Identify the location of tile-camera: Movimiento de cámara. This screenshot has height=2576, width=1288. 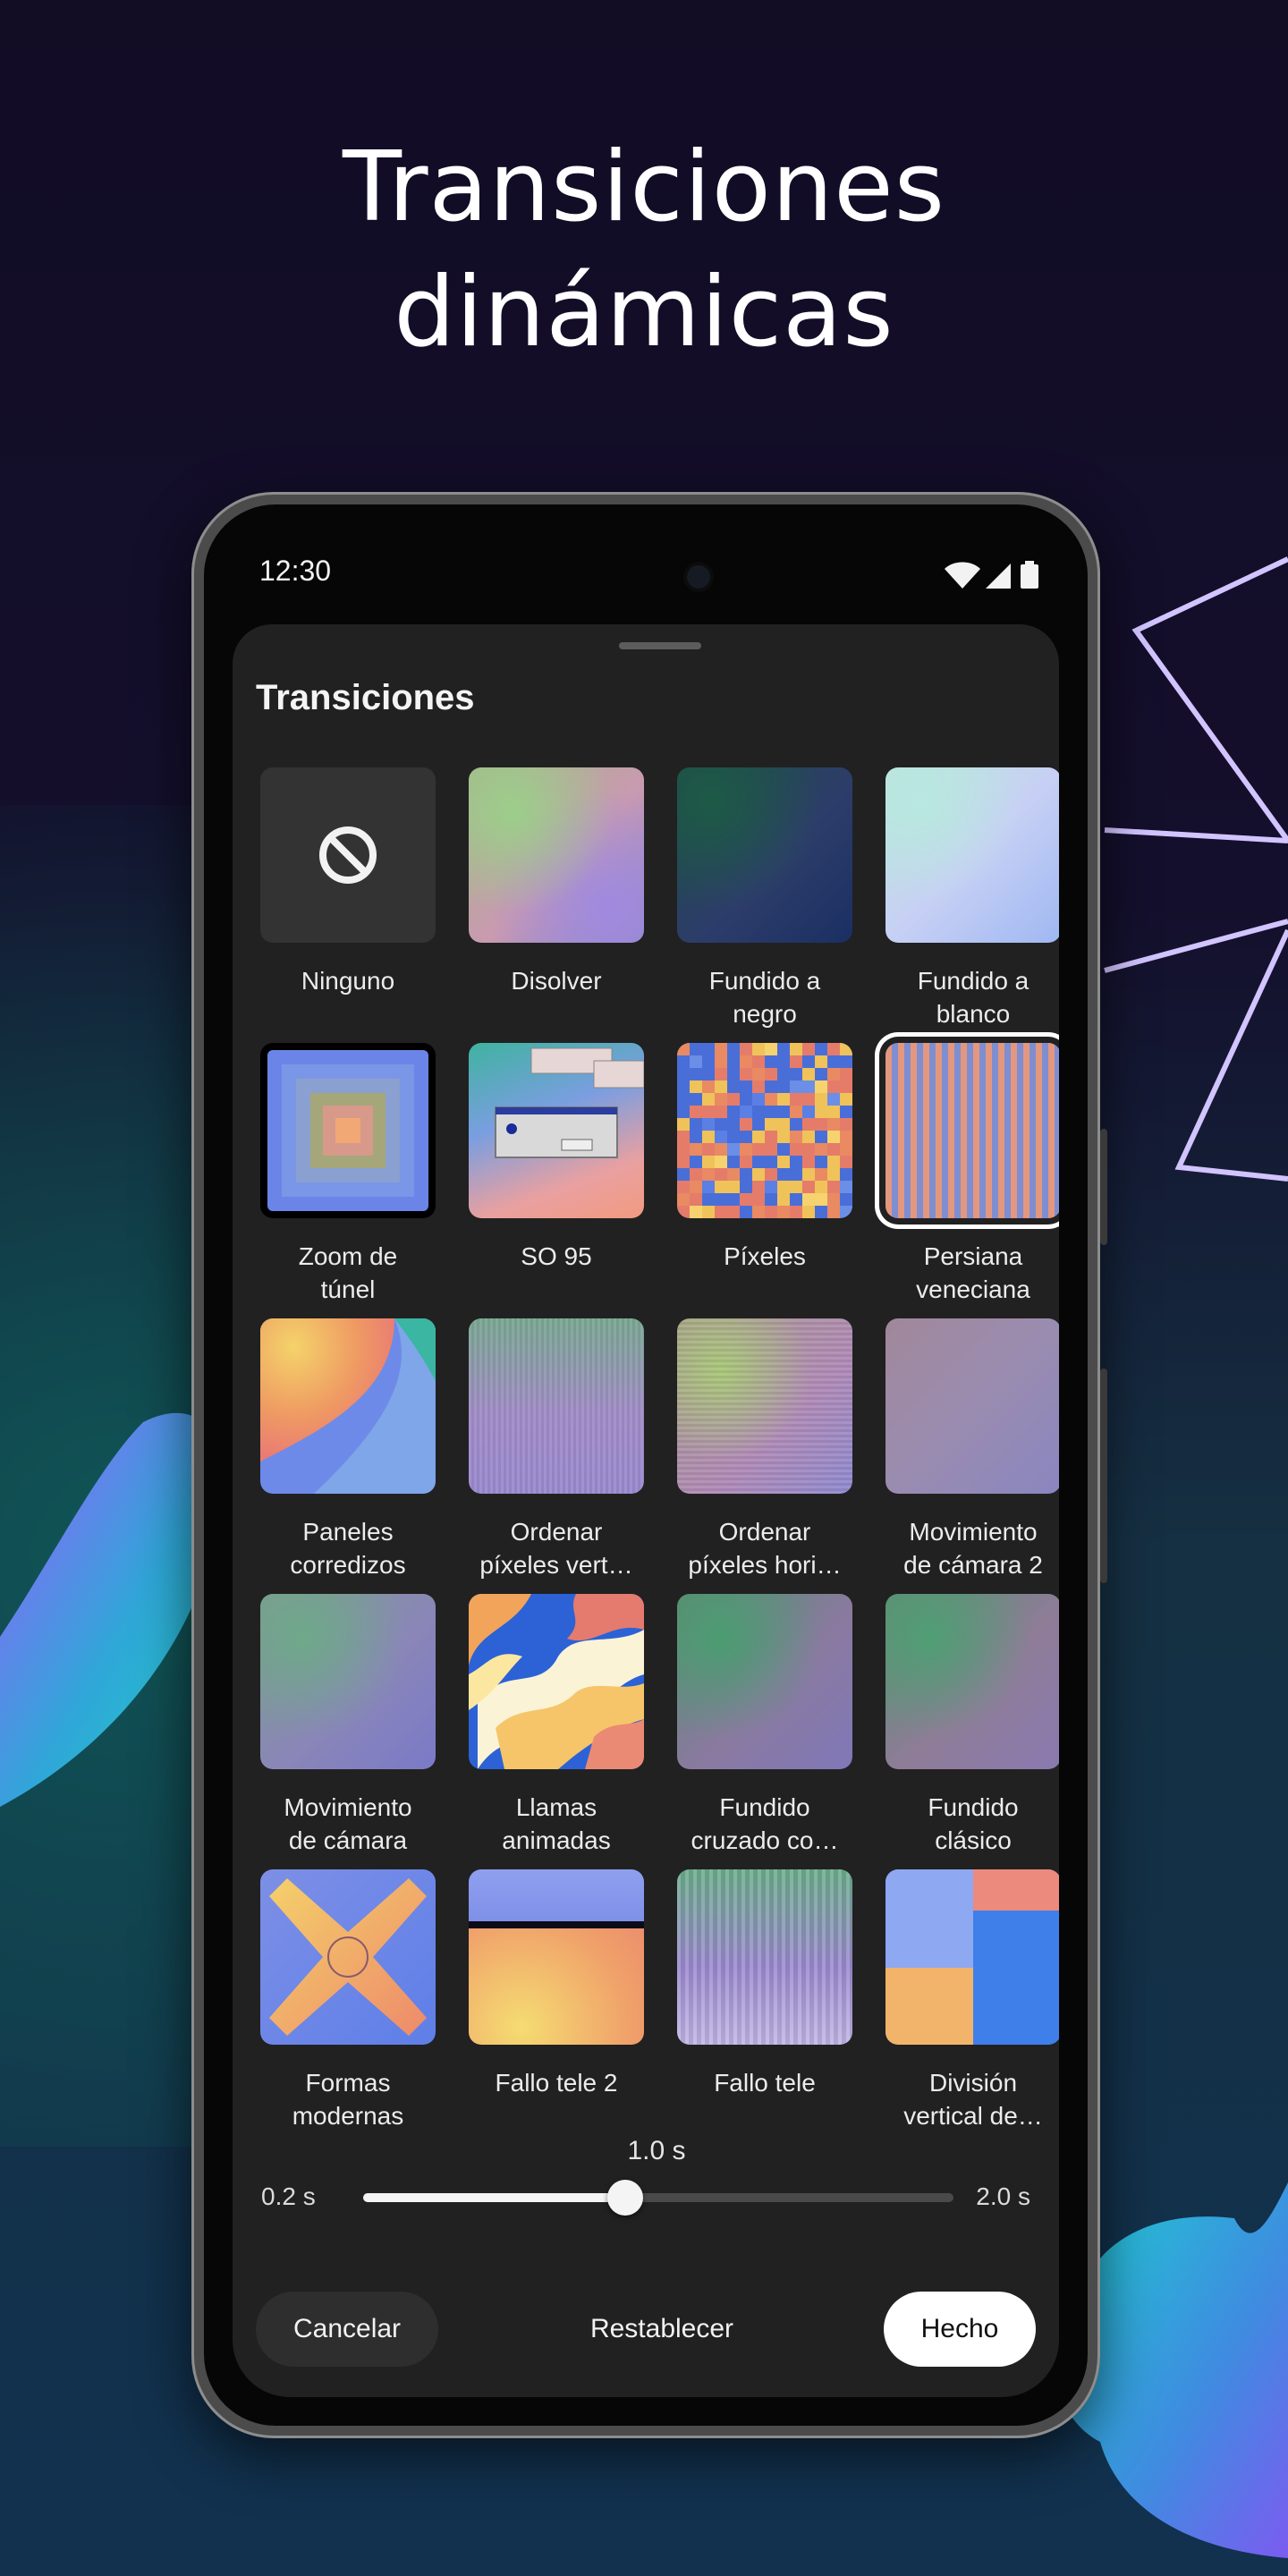
(348, 1725).